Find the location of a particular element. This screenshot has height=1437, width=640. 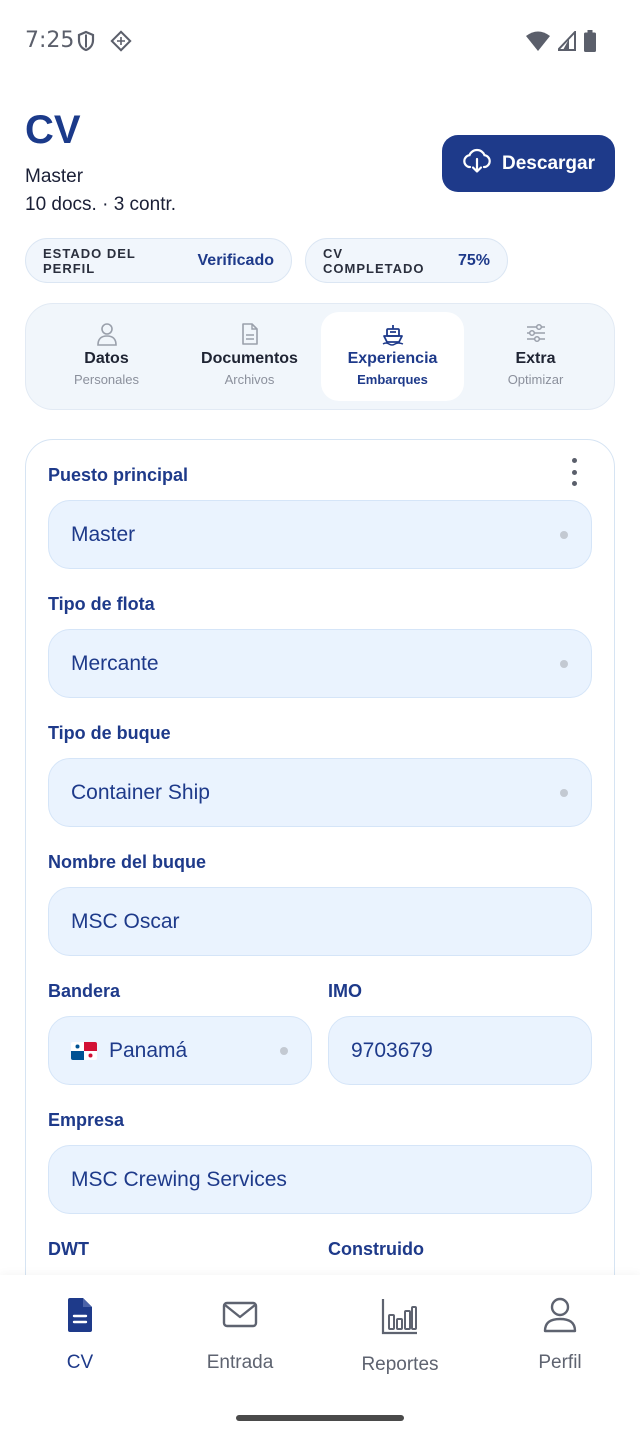

nav-reportes-label: Reportes is located at coordinates (400, 1364).